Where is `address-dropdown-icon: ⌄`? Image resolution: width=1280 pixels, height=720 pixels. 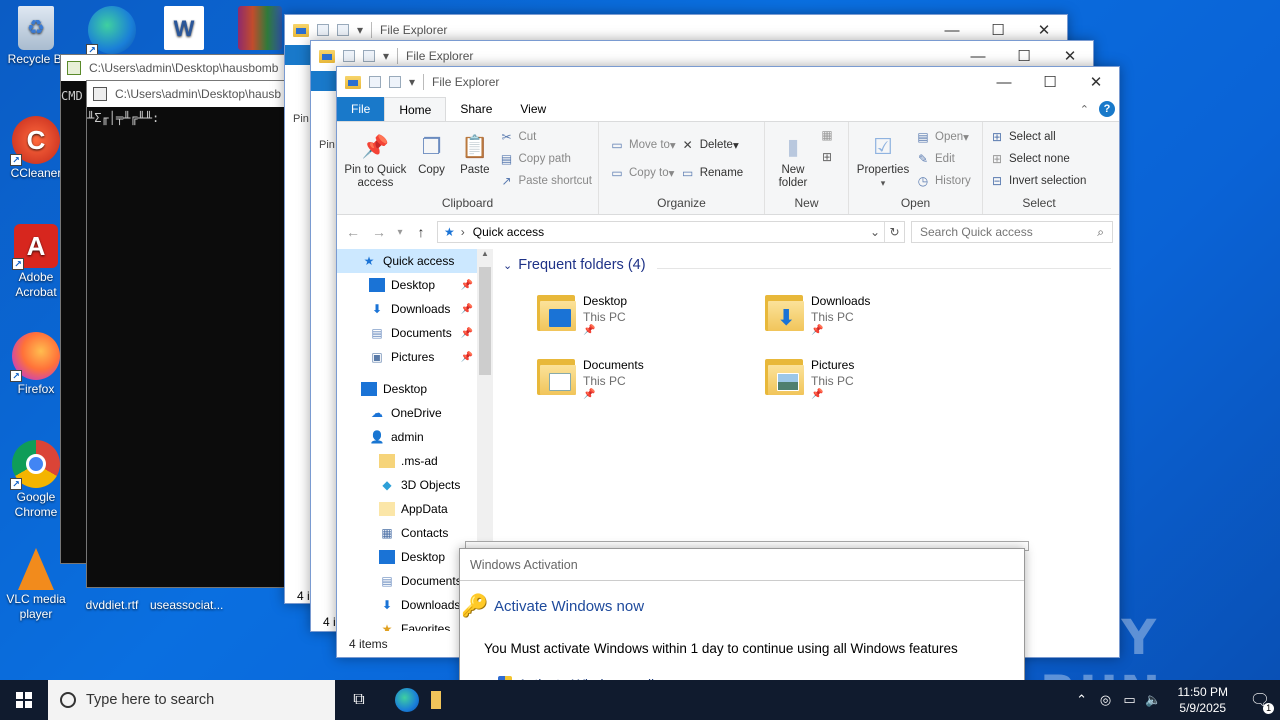 address-dropdown-icon: ⌄ is located at coordinates (875, 232).